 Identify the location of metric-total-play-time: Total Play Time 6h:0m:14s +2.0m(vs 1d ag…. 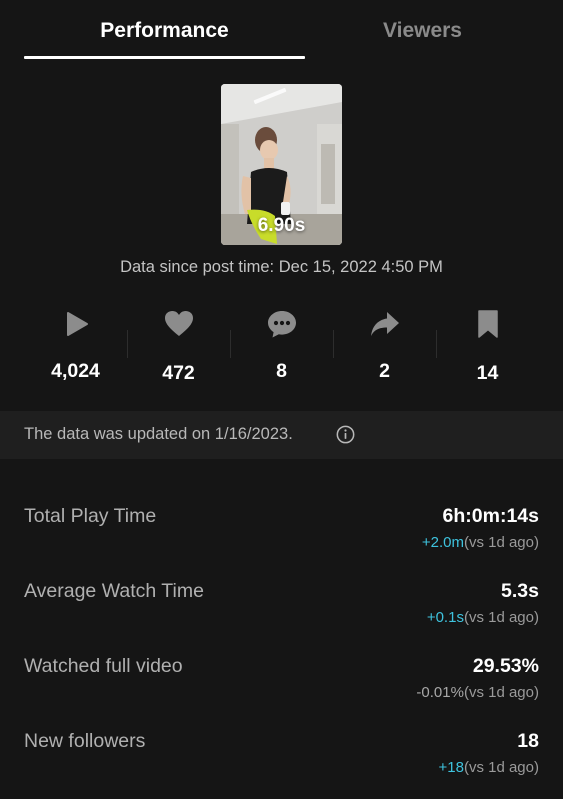
(281, 535).